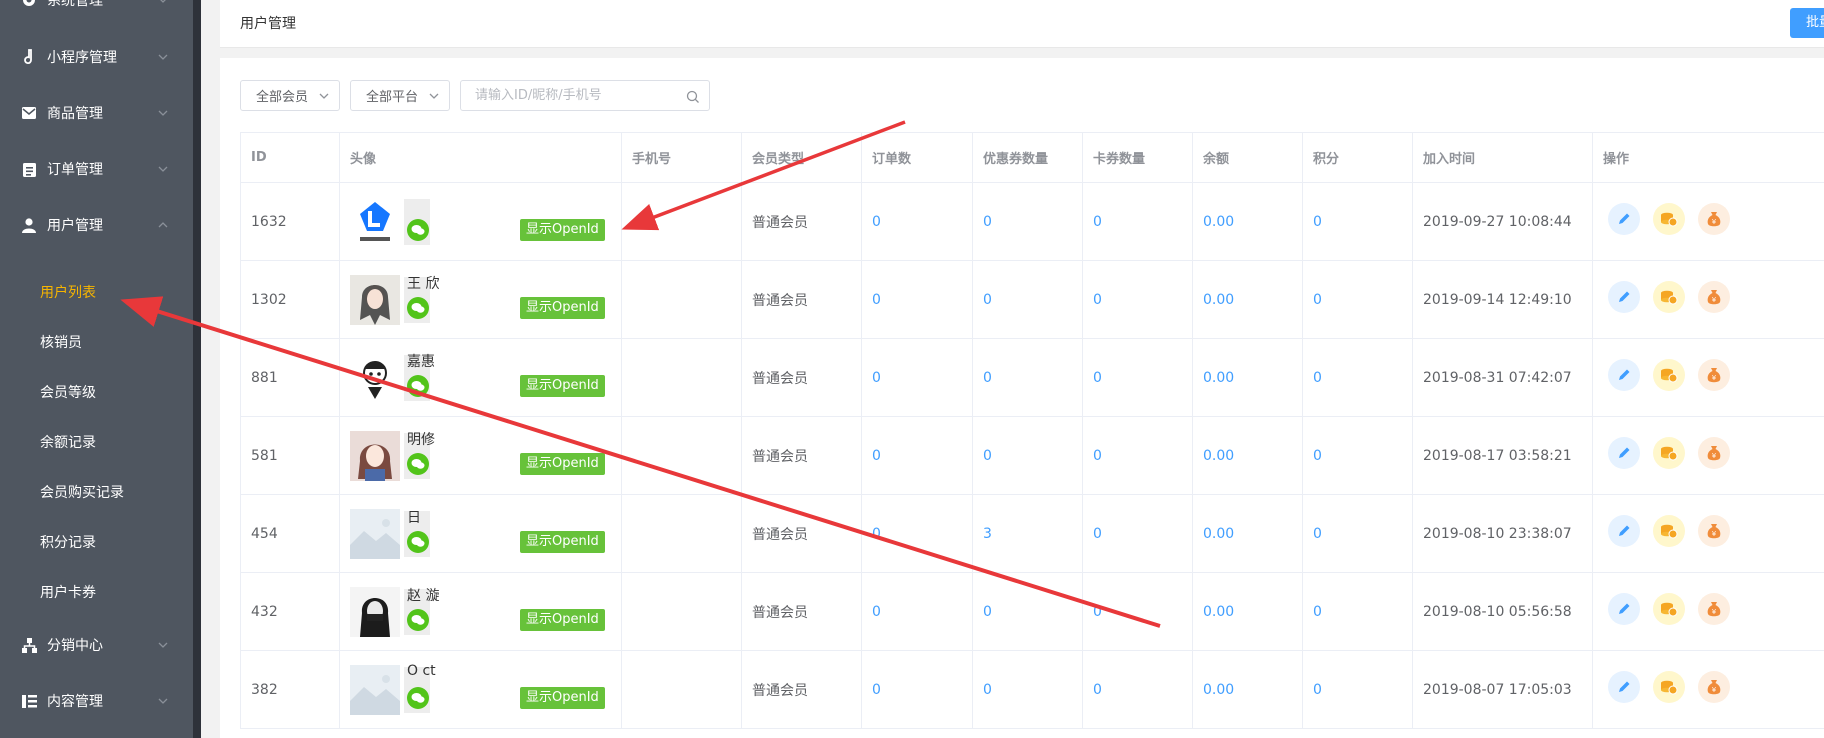 The width and height of the screenshot is (1824, 738). What do you see at coordinates (96, 342) in the screenshot?
I see `sidebar-sub-verifier: 核销员` at bounding box center [96, 342].